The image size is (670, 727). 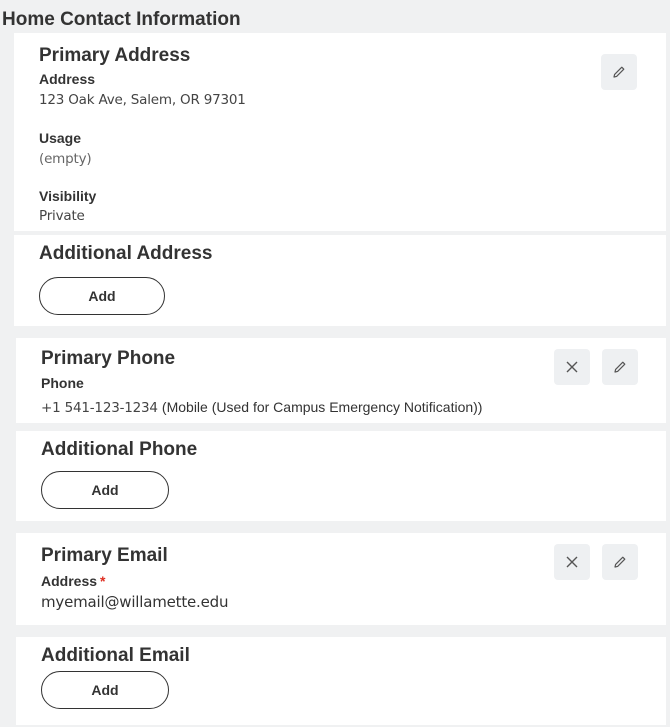 I want to click on delete-primary-email-button, so click(x=572, y=562).